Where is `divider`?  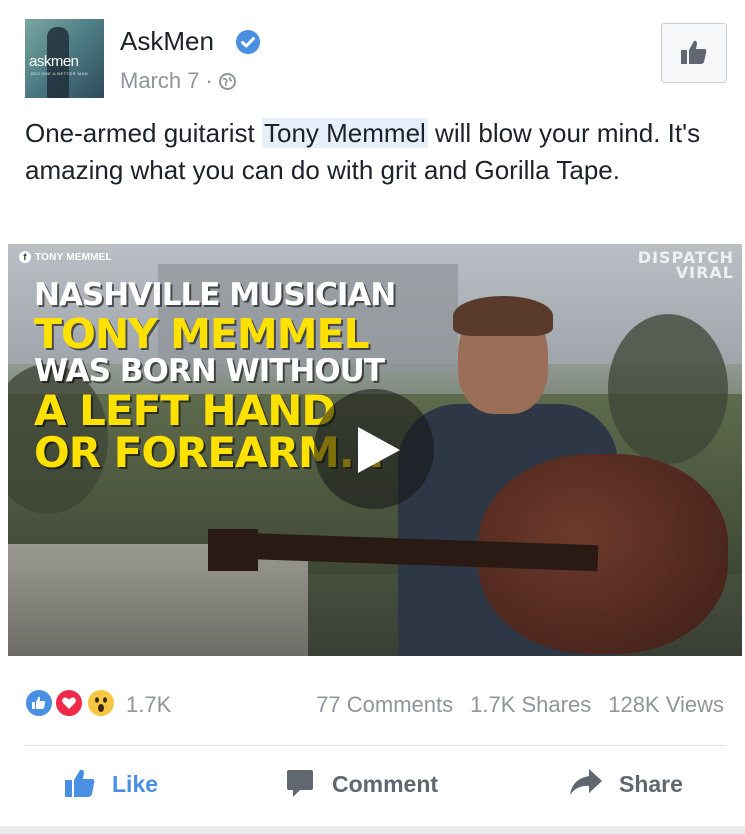
divider is located at coordinates (375, 745).